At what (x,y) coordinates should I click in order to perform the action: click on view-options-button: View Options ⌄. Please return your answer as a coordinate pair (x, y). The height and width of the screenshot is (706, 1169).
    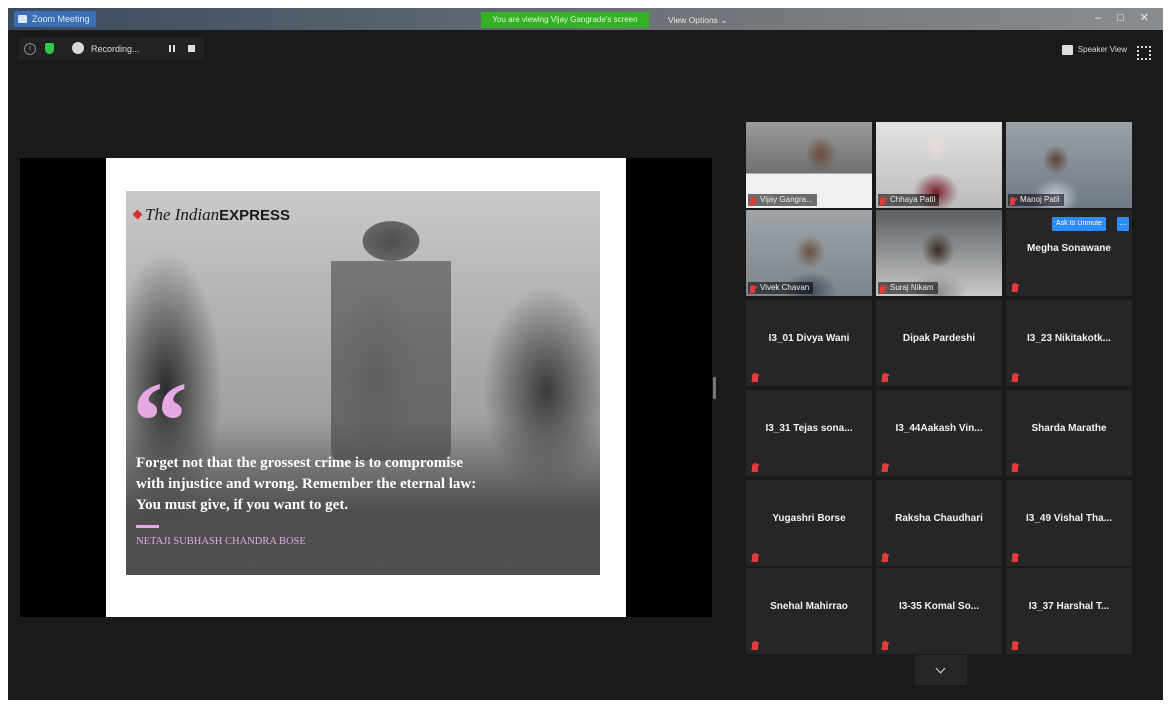
    Looking at the image, I should click on (697, 20).